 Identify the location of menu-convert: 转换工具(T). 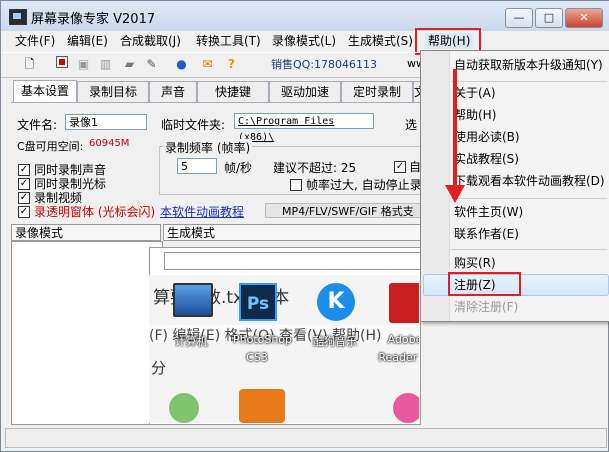
(228, 41).